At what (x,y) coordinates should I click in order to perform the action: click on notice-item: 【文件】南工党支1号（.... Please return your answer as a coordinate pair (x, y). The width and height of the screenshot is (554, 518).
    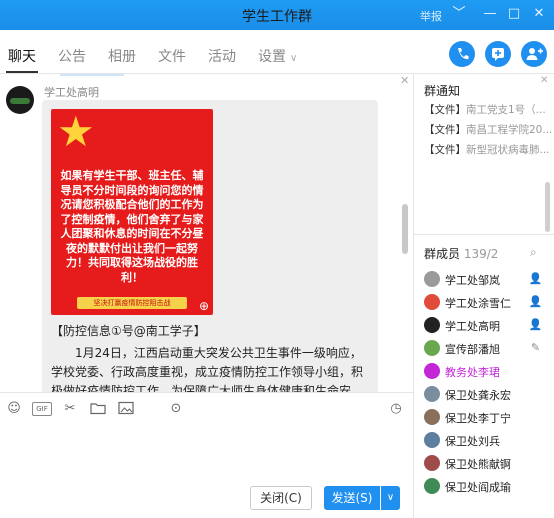
    Looking at the image, I should click on (488, 109).